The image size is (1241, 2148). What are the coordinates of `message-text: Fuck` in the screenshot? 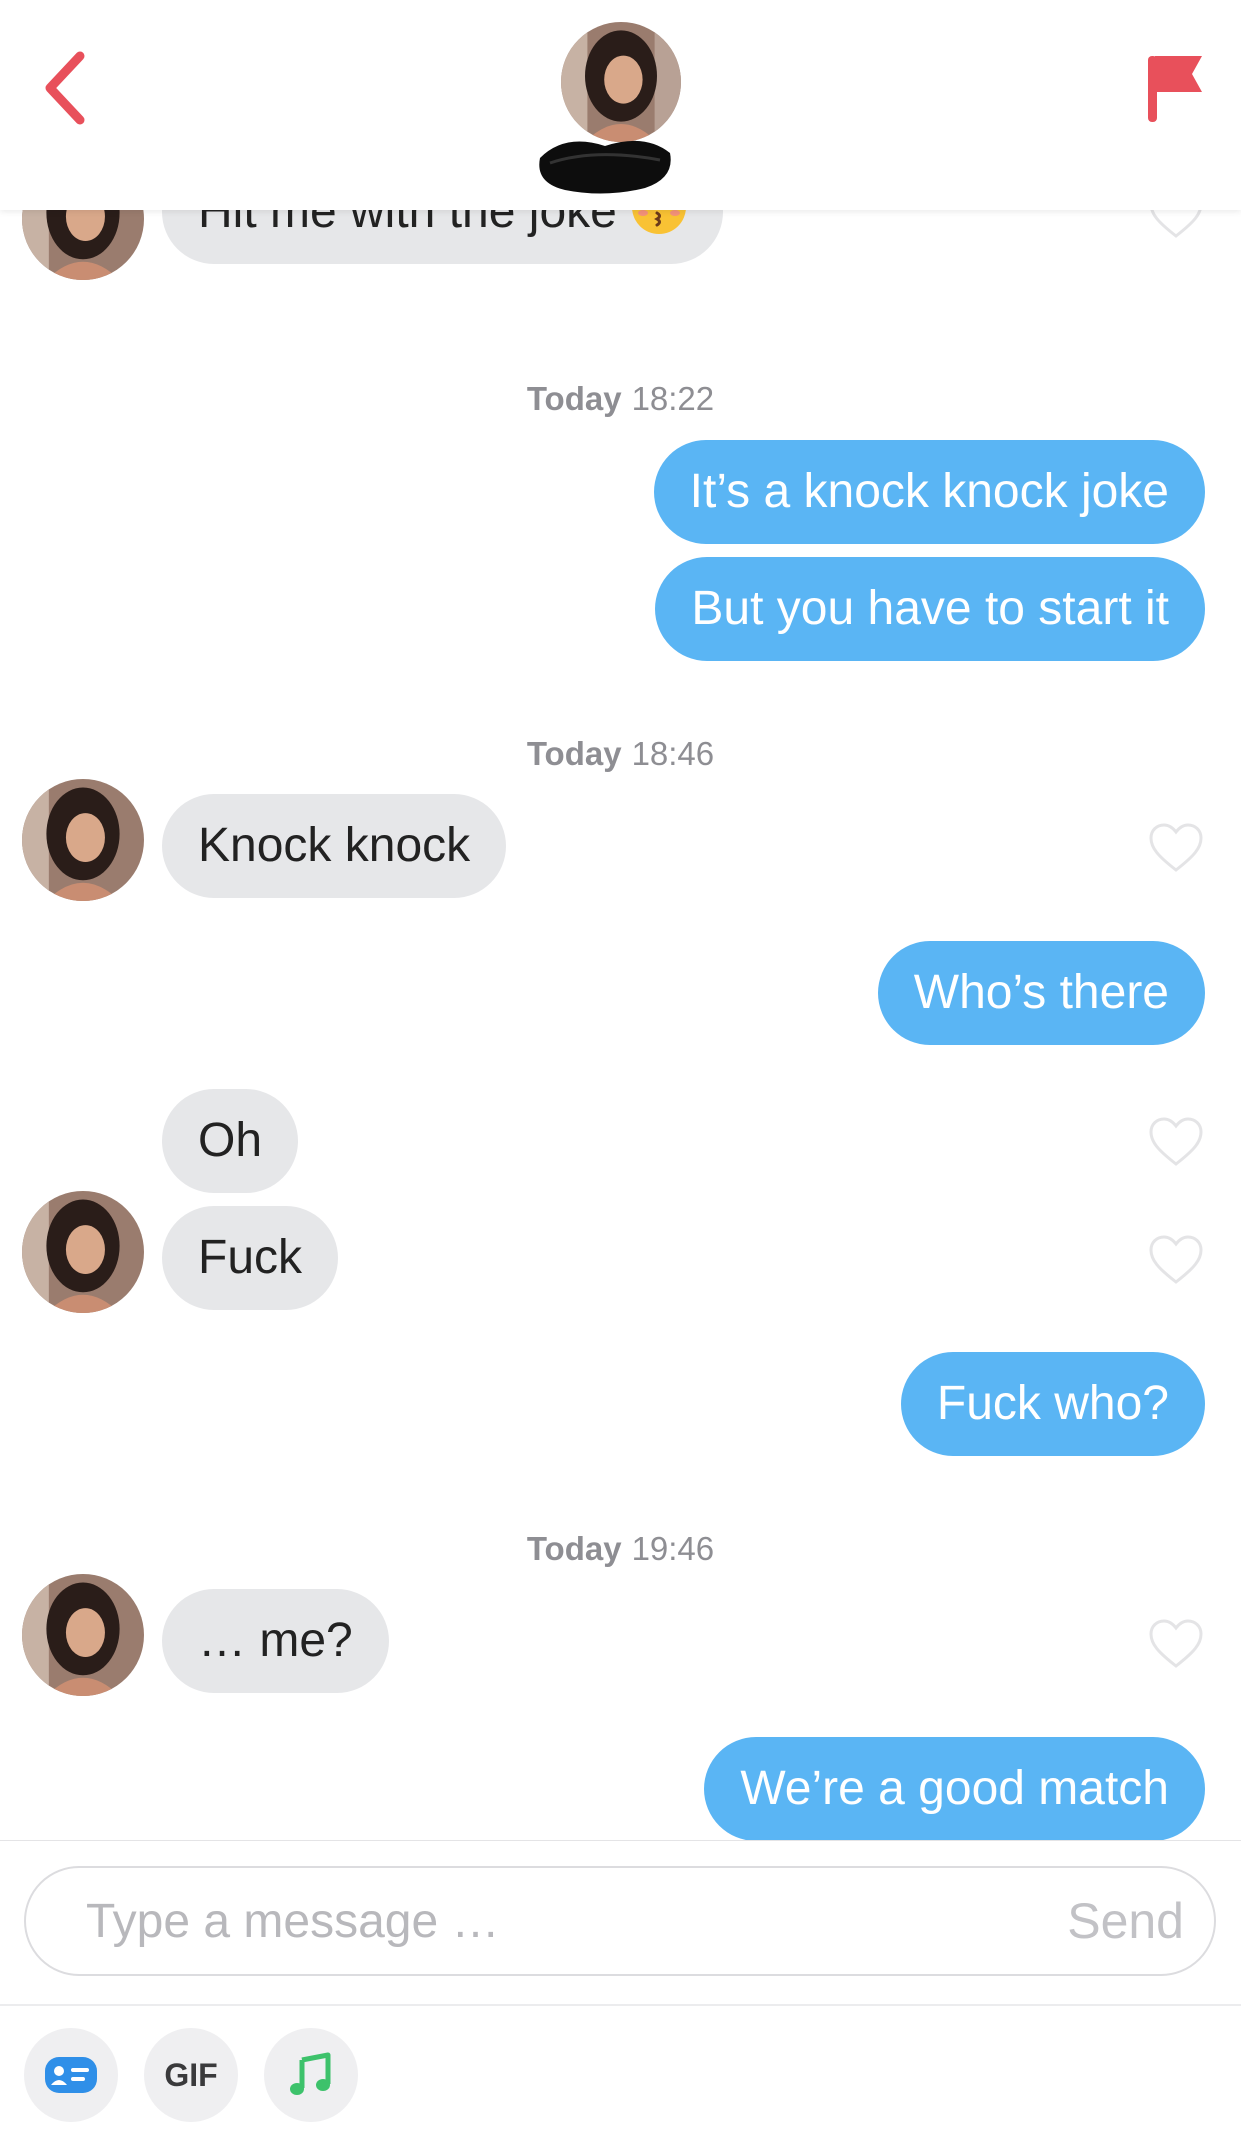 It's located at (250, 1257).